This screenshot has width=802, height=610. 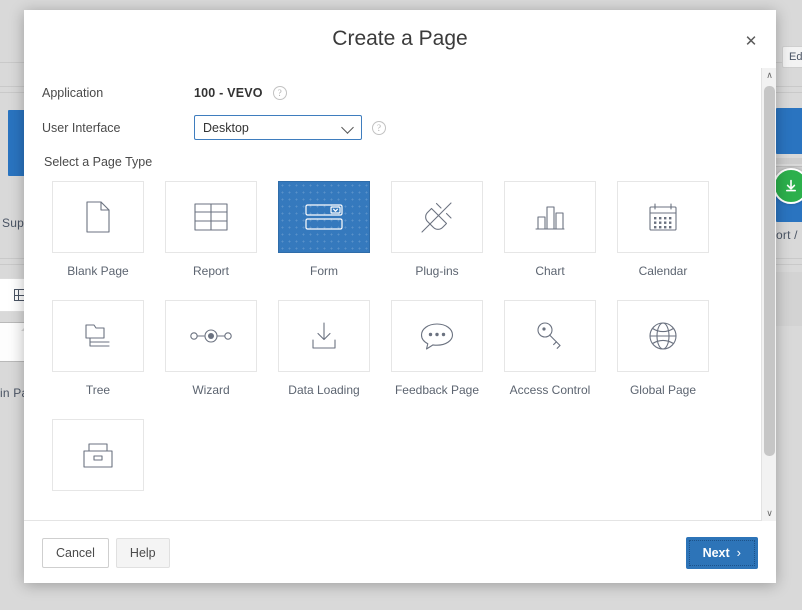 I want to click on download-circle-icon, so click(x=787, y=186).